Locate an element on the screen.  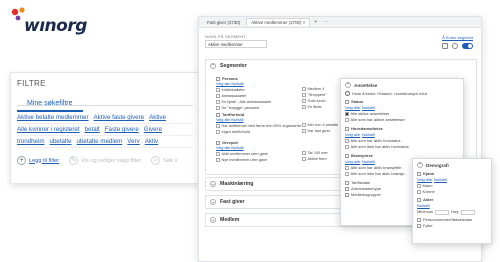
list-item: Kvinne is located at coordinates (452, 192).